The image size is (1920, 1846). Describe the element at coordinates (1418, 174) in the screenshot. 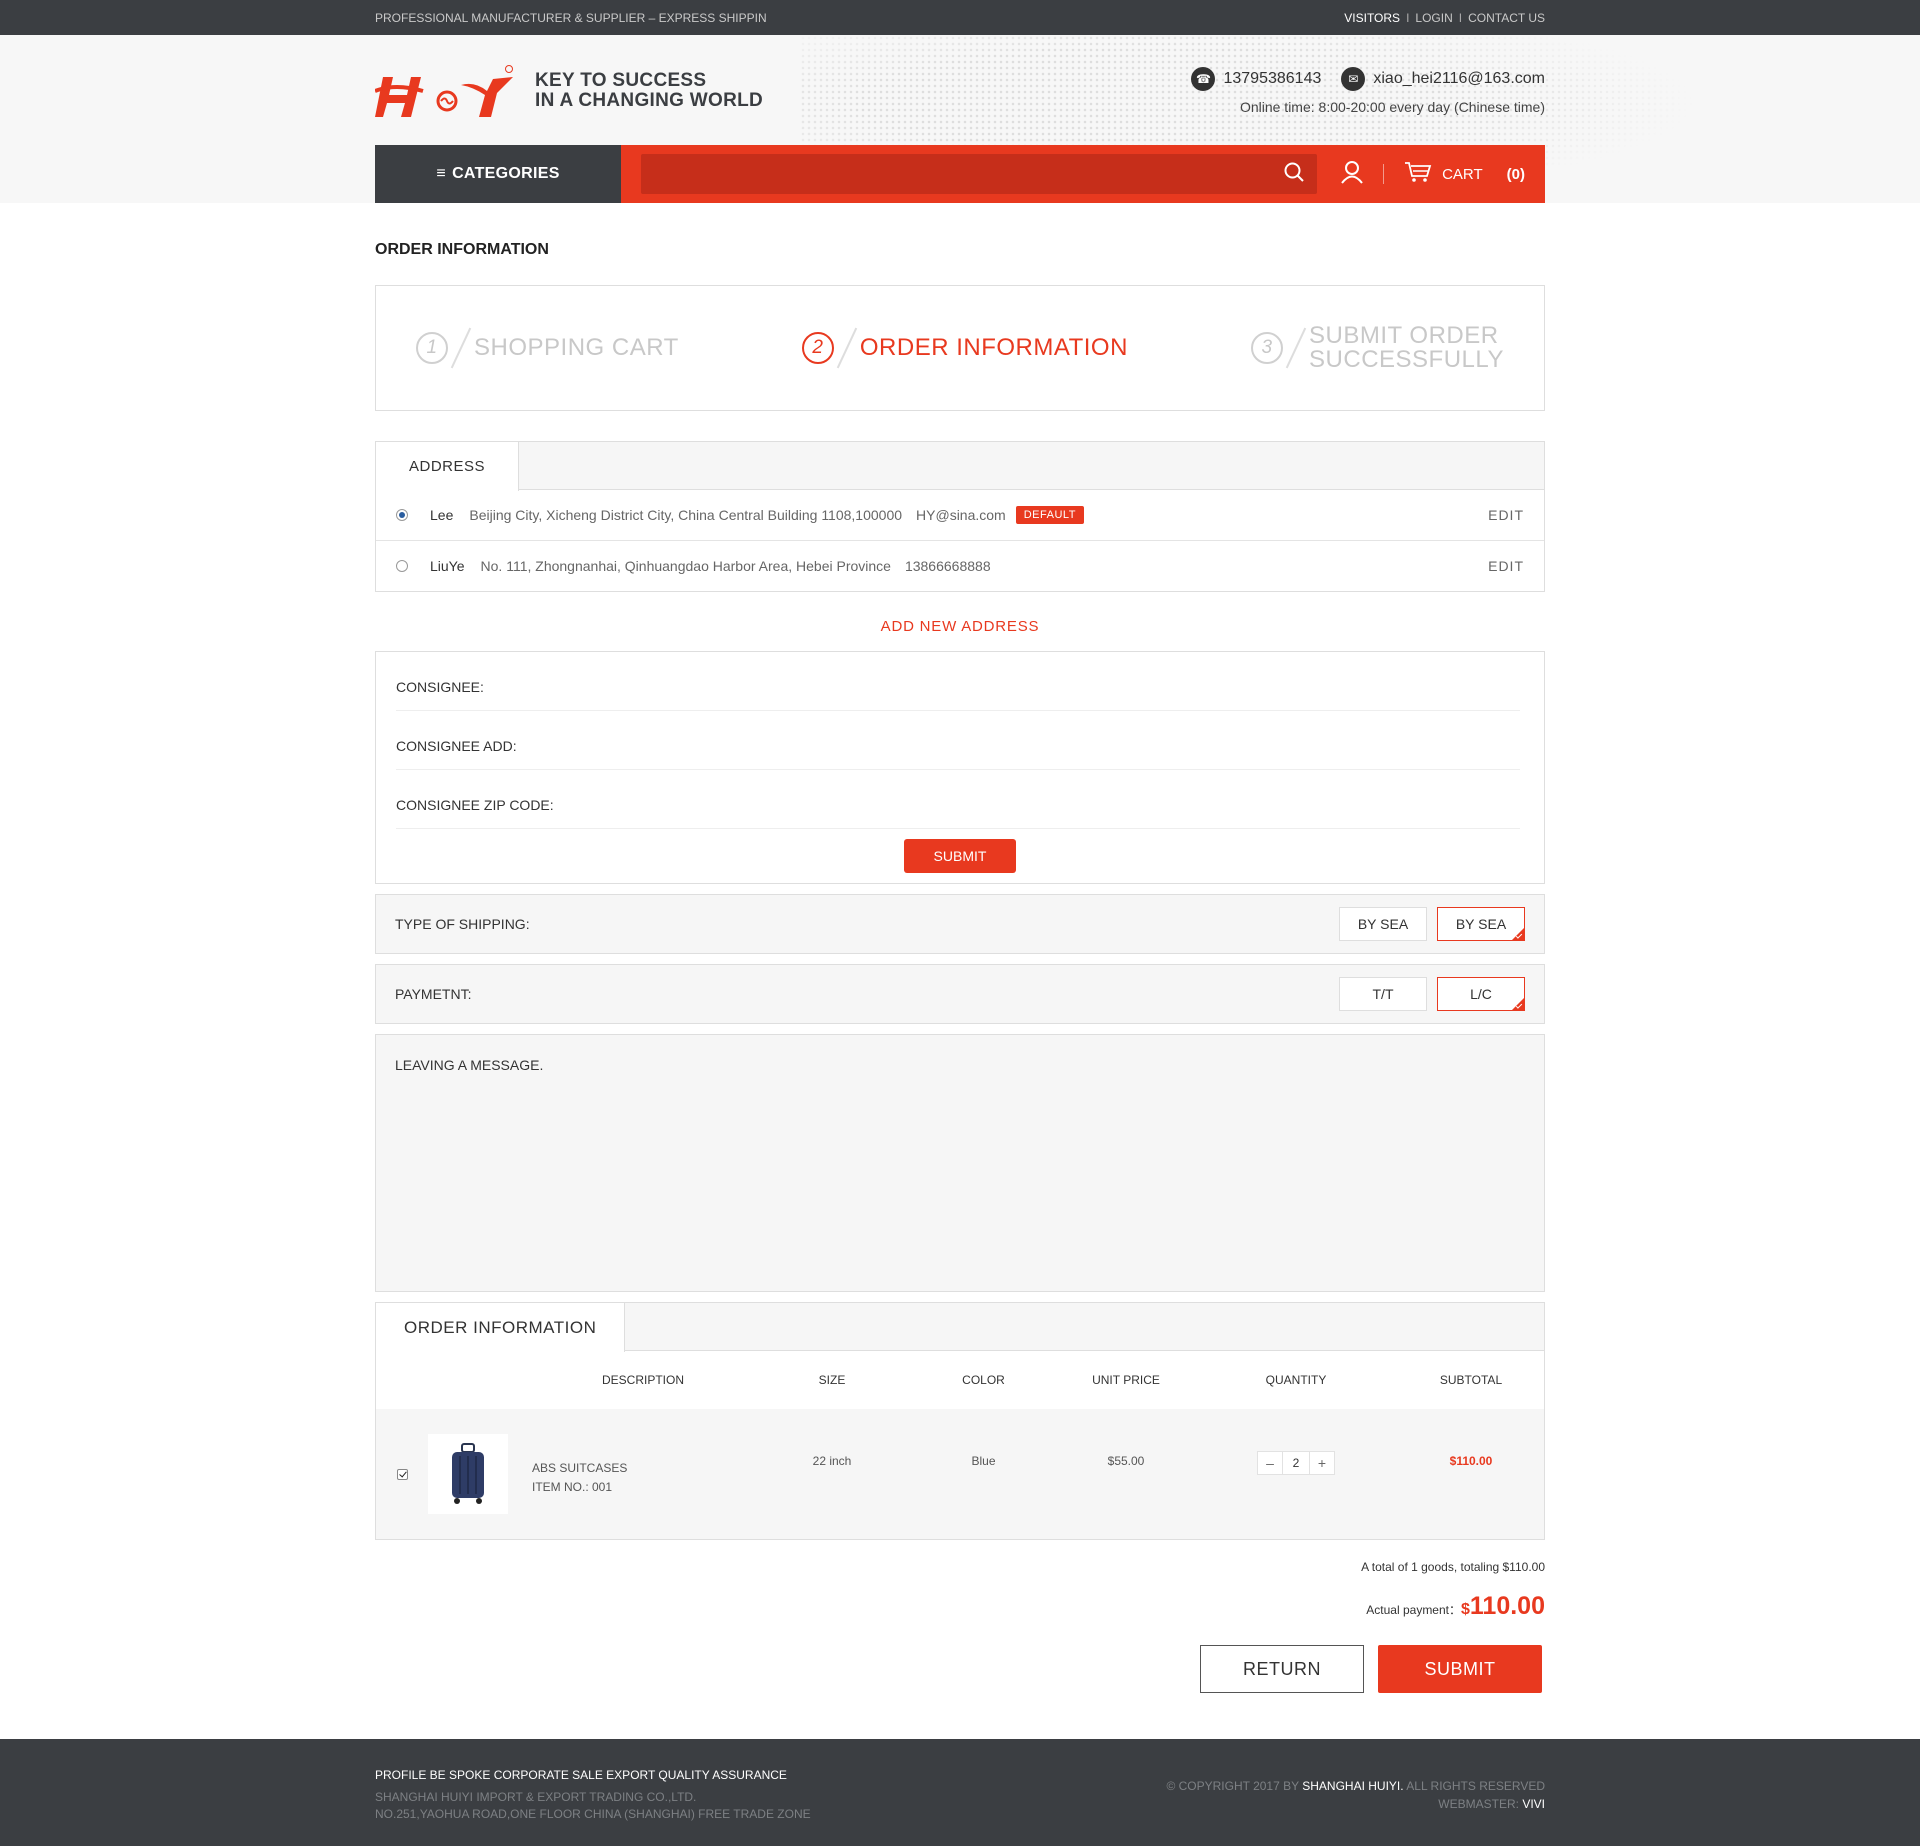

I see `cart-icon` at that location.